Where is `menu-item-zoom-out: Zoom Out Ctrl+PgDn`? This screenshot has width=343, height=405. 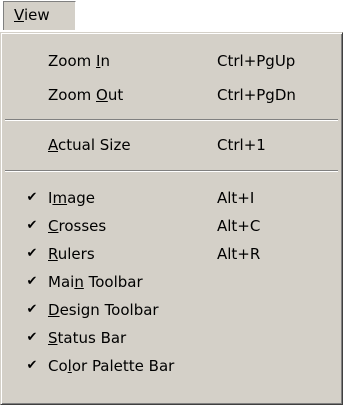
menu-item-zoom-out: Zoom Out Ctrl+PgDn is located at coordinates (171, 95).